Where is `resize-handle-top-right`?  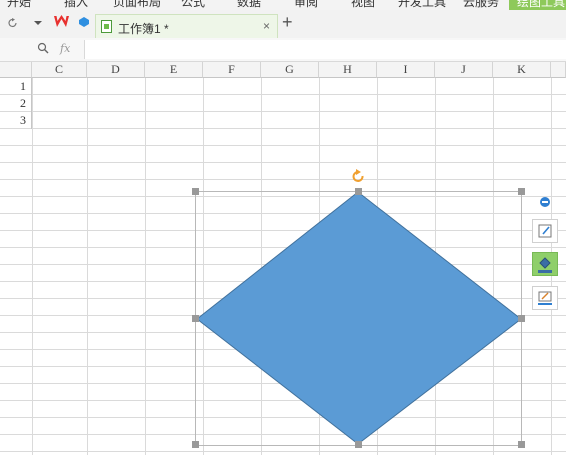
resize-handle-top-right is located at coordinates (521, 191).